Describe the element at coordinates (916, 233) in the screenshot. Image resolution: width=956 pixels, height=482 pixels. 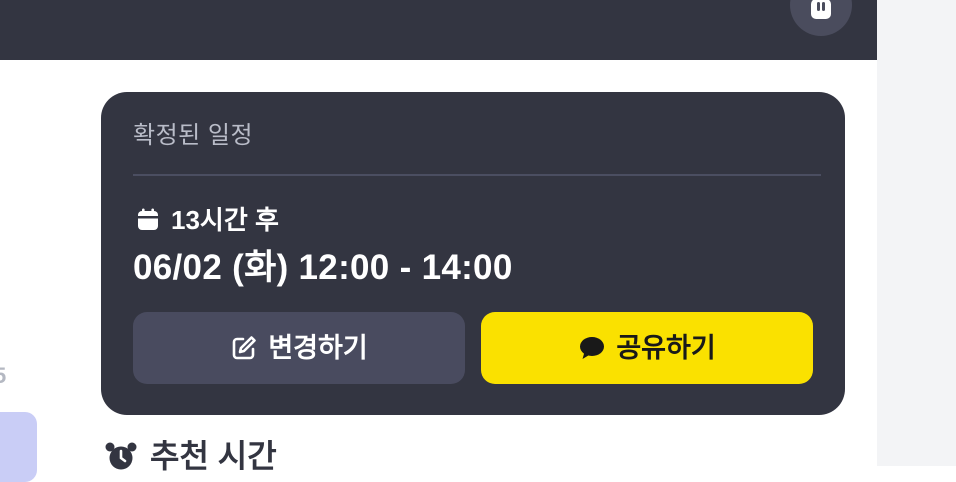
I see `right-gutter` at that location.